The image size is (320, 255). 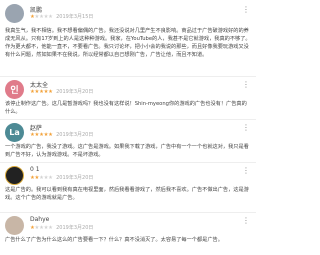 I want to click on rating-stars: ★★★★★ 2019年3月15日, so click(x=62, y=17).